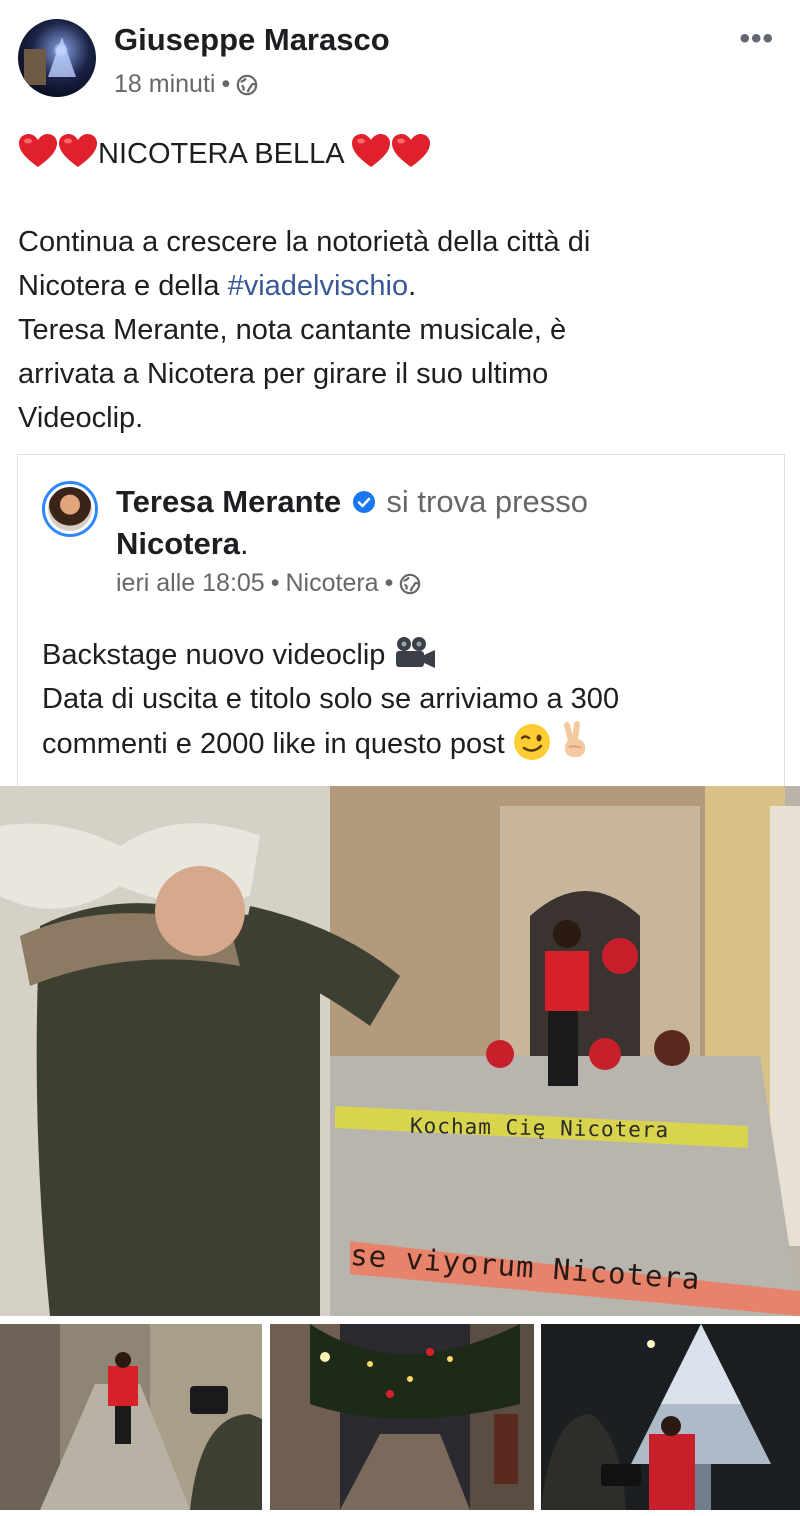 This screenshot has height=1516, width=800. Describe the element at coordinates (412, 286) in the screenshot. I see `post-body-text: .` at that location.